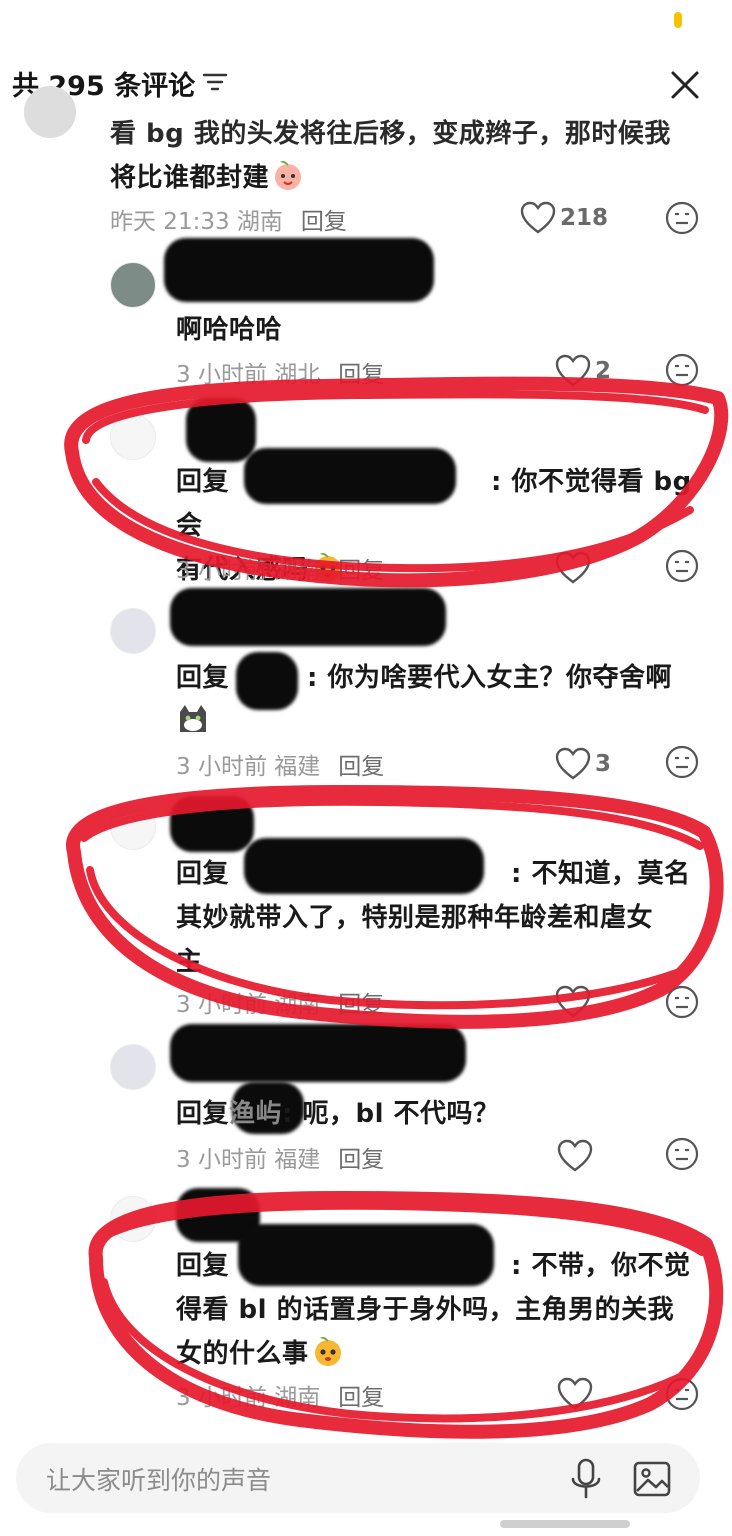 The height and width of the screenshot is (1536, 732). What do you see at coordinates (193, 718) in the screenshot?
I see `cat-emoji` at bounding box center [193, 718].